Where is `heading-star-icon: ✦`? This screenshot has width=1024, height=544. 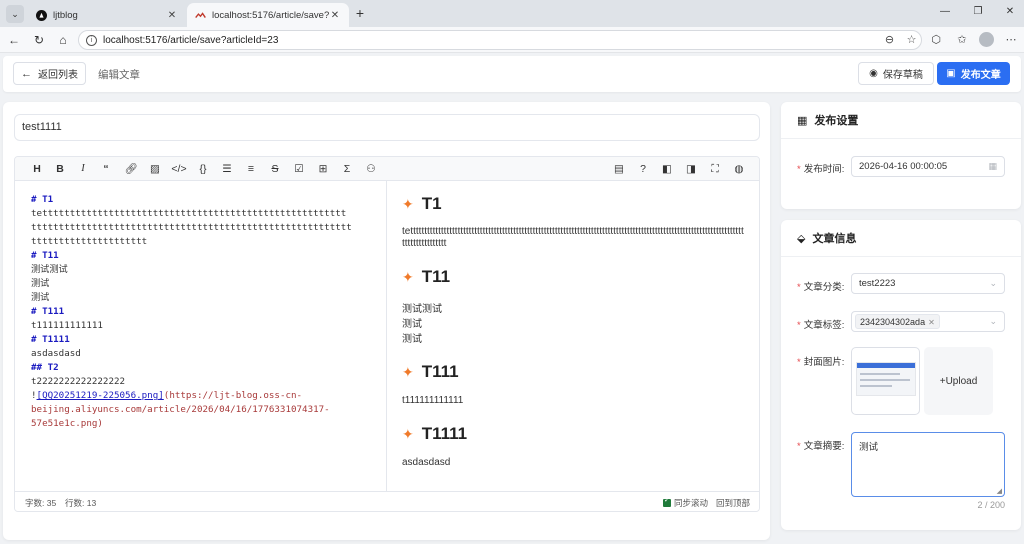 heading-star-icon: ✦ is located at coordinates (408, 203).